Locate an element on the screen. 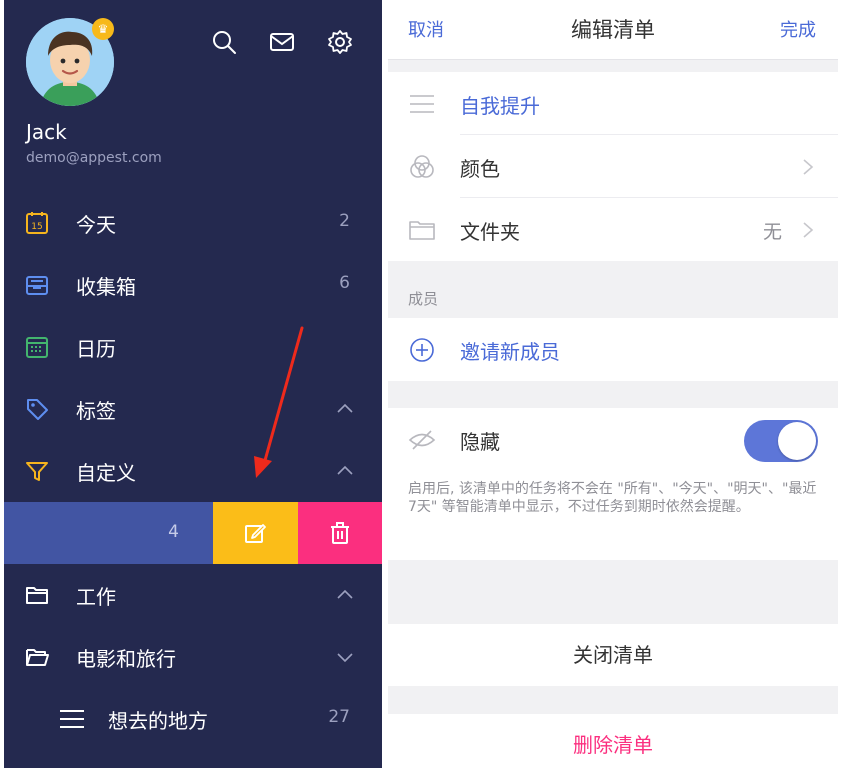 This screenshot has width=842, height=768. list-name-cell: 自我提升 is located at coordinates (613, 103).